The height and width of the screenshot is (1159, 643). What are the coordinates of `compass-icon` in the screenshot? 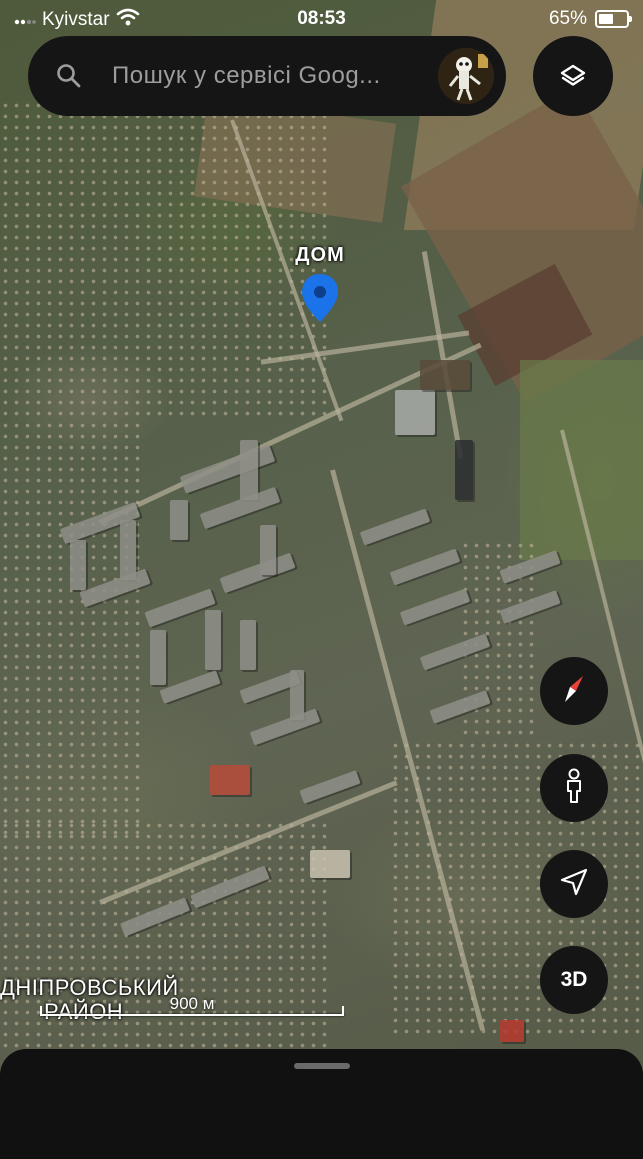 It's located at (574, 691).